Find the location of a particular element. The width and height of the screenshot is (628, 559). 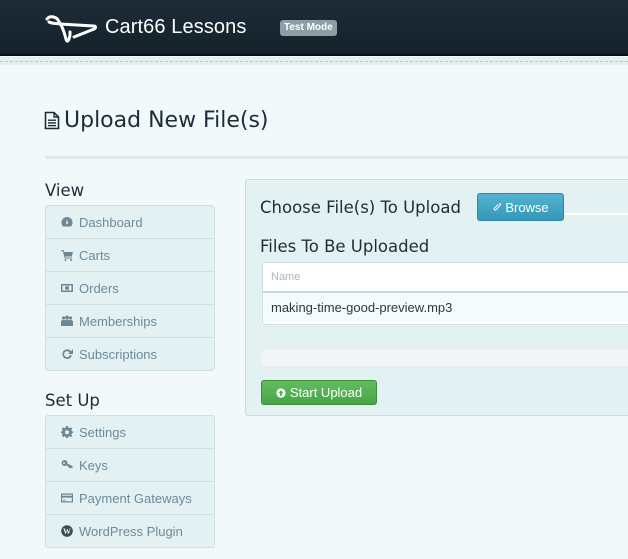

sidebar-item-memberships: Memberships is located at coordinates (130, 320).